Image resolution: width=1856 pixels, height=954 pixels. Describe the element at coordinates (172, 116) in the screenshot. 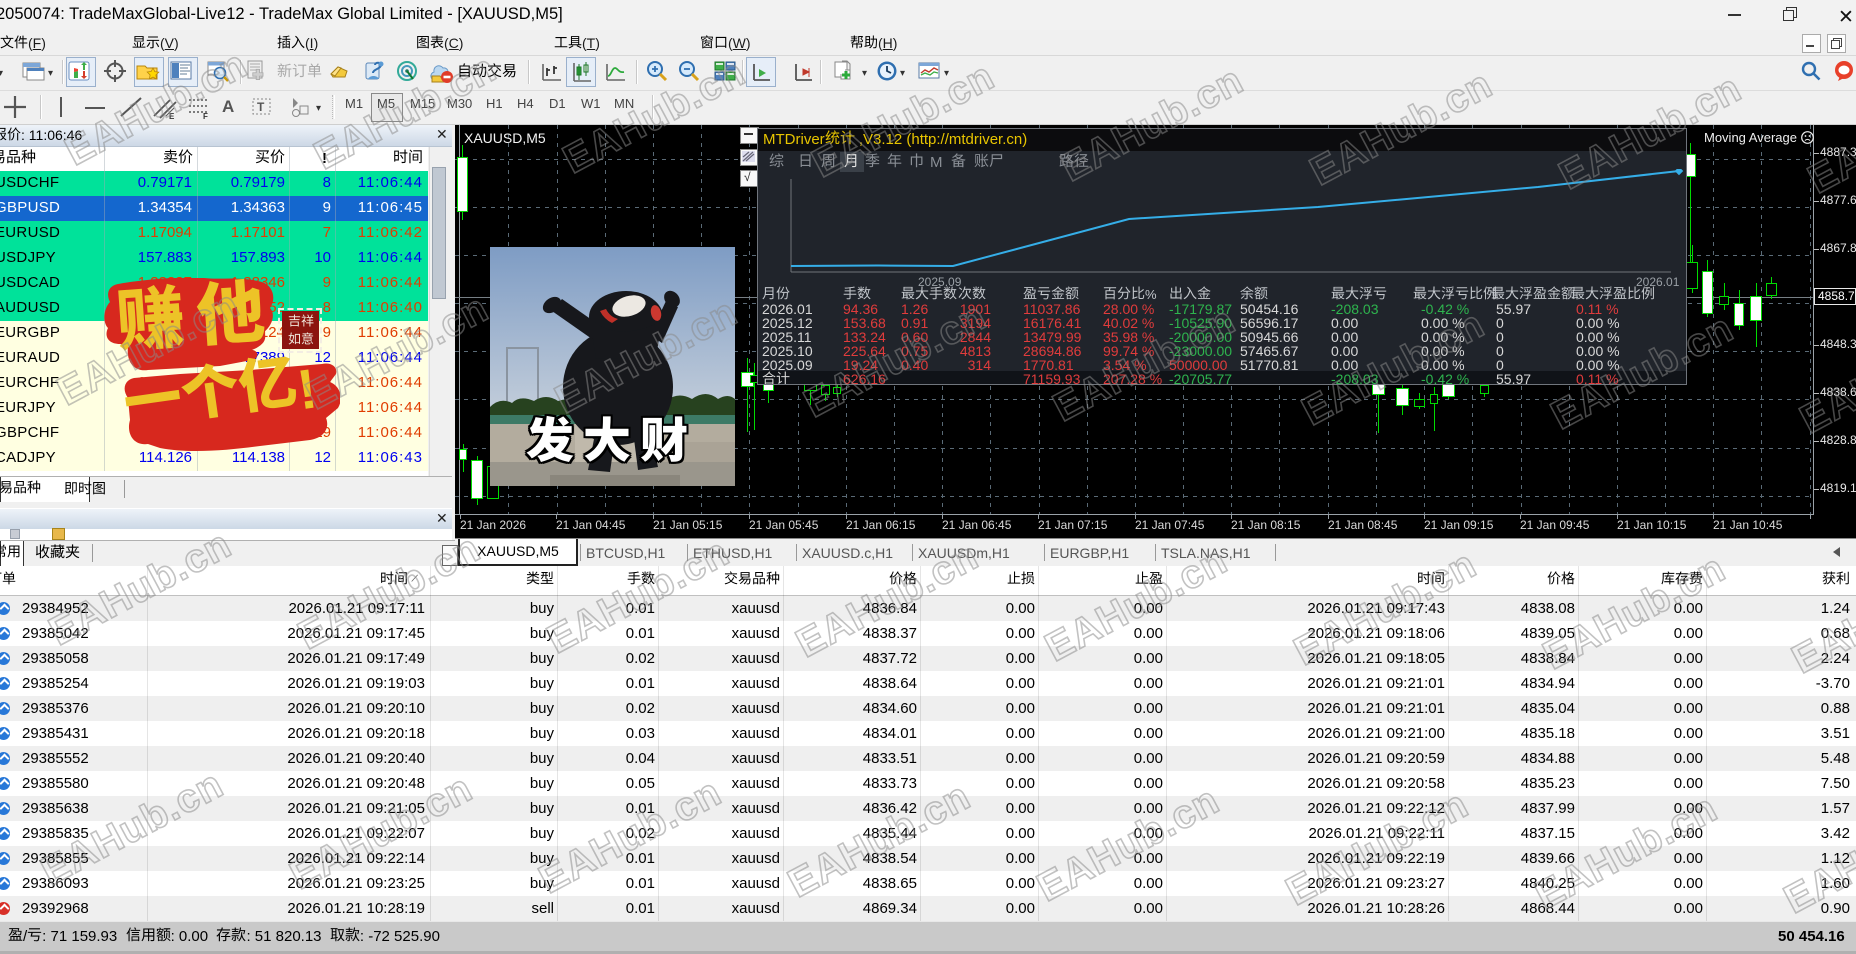

I see `svg-text: E` at that location.